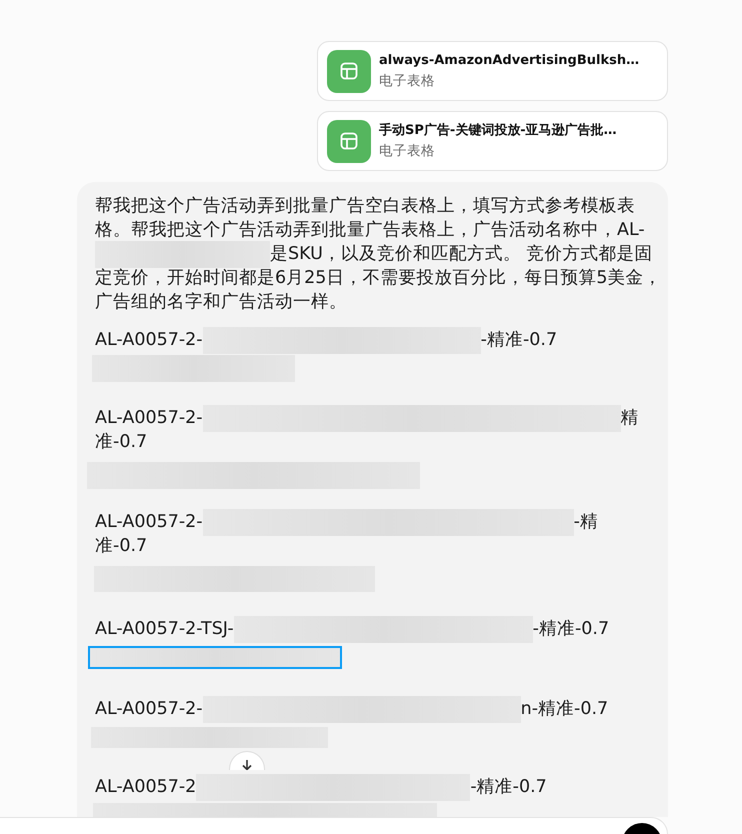 The height and width of the screenshot is (834, 742). Describe the element at coordinates (492, 141) in the screenshot. I see `file-attachment-card: 手动SP广告-关键词投放-亚马逊广告批… 电子表格` at that location.